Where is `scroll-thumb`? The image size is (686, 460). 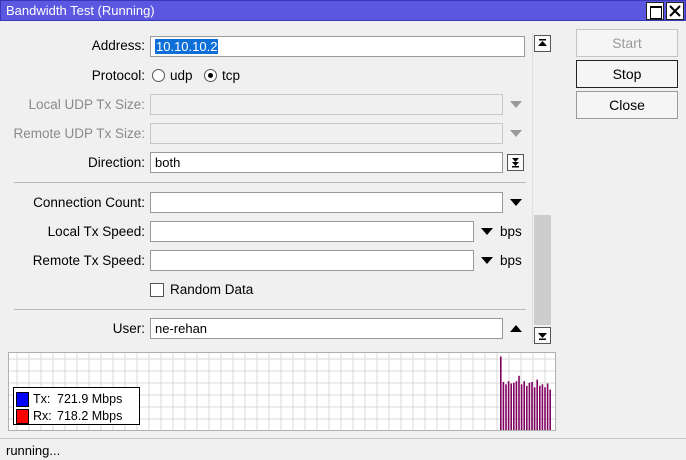
scroll-thumb is located at coordinates (542, 270).